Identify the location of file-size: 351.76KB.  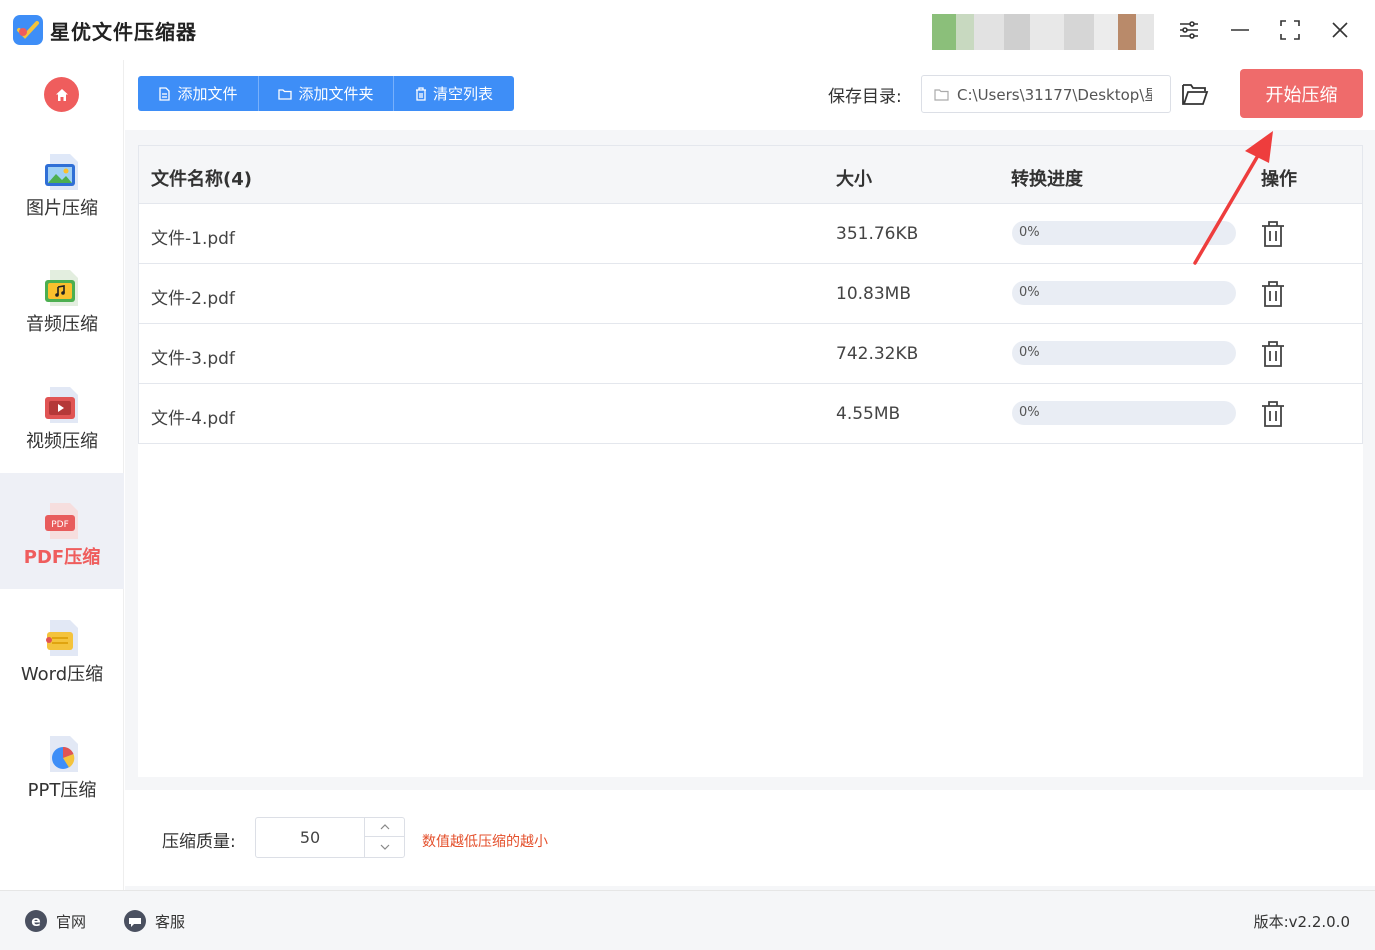
(877, 234).